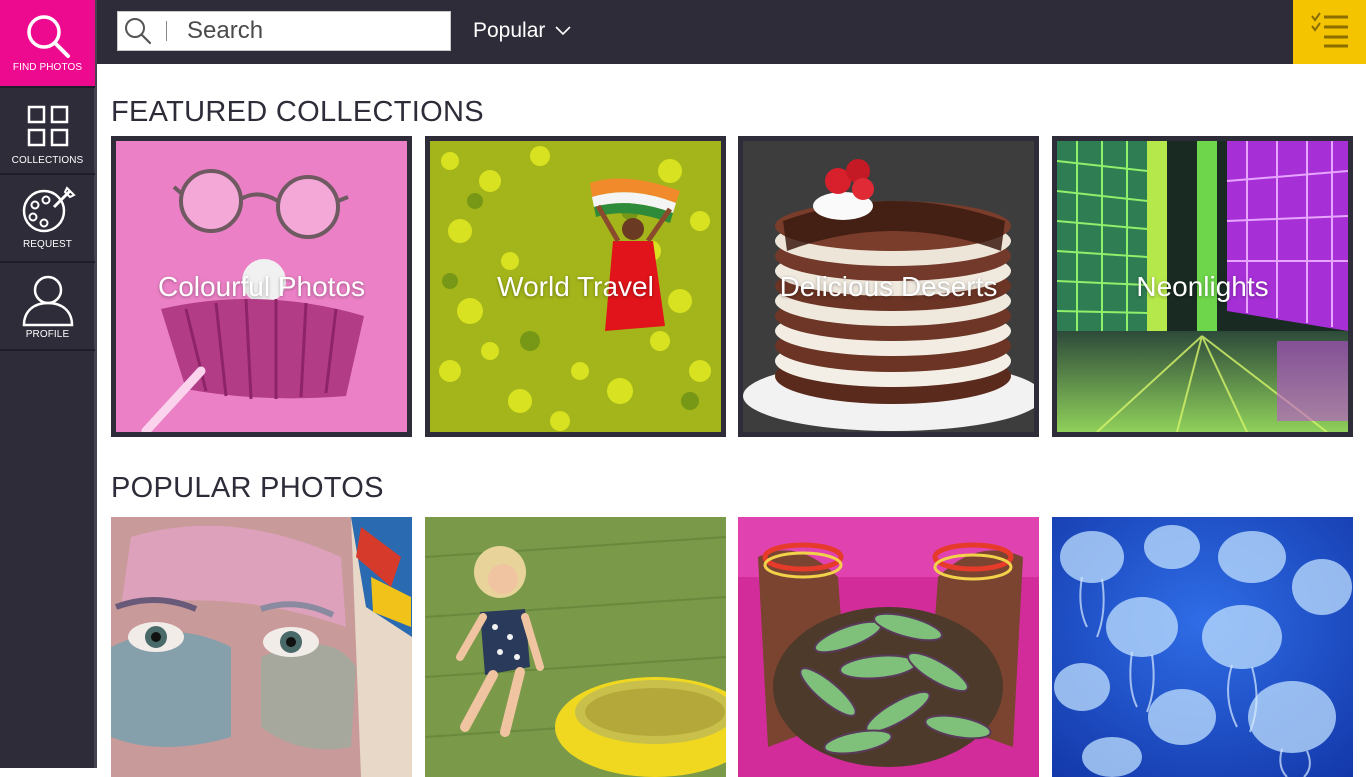 The height and width of the screenshot is (777, 1366). I want to click on search-divider, so click(166, 31).